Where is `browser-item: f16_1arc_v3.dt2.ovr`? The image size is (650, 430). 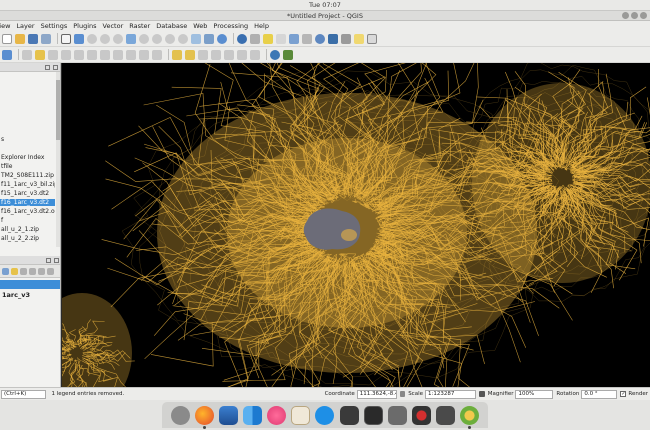 browser-item: f16_1arc_v3.dt2.ovr is located at coordinates (27, 211).